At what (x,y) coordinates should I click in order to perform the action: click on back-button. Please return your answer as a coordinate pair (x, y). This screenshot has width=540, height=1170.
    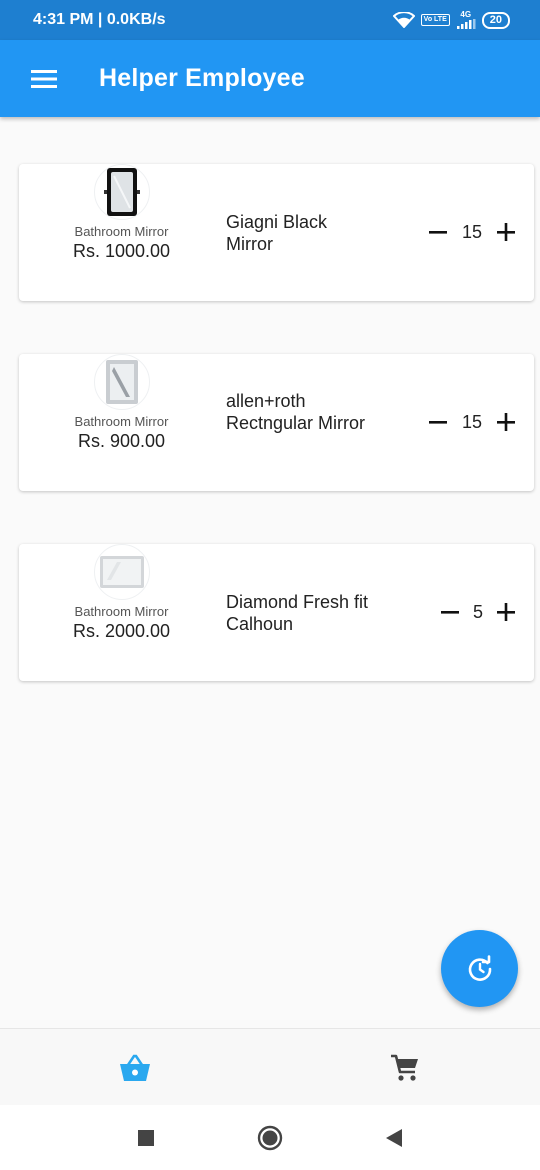
    Looking at the image, I should click on (394, 1138).